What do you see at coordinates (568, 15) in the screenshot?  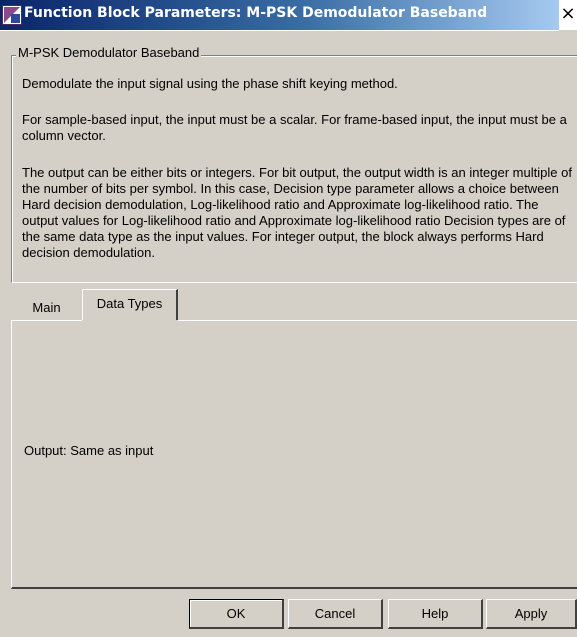 I see `close-icon: ×` at bounding box center [568, 15].